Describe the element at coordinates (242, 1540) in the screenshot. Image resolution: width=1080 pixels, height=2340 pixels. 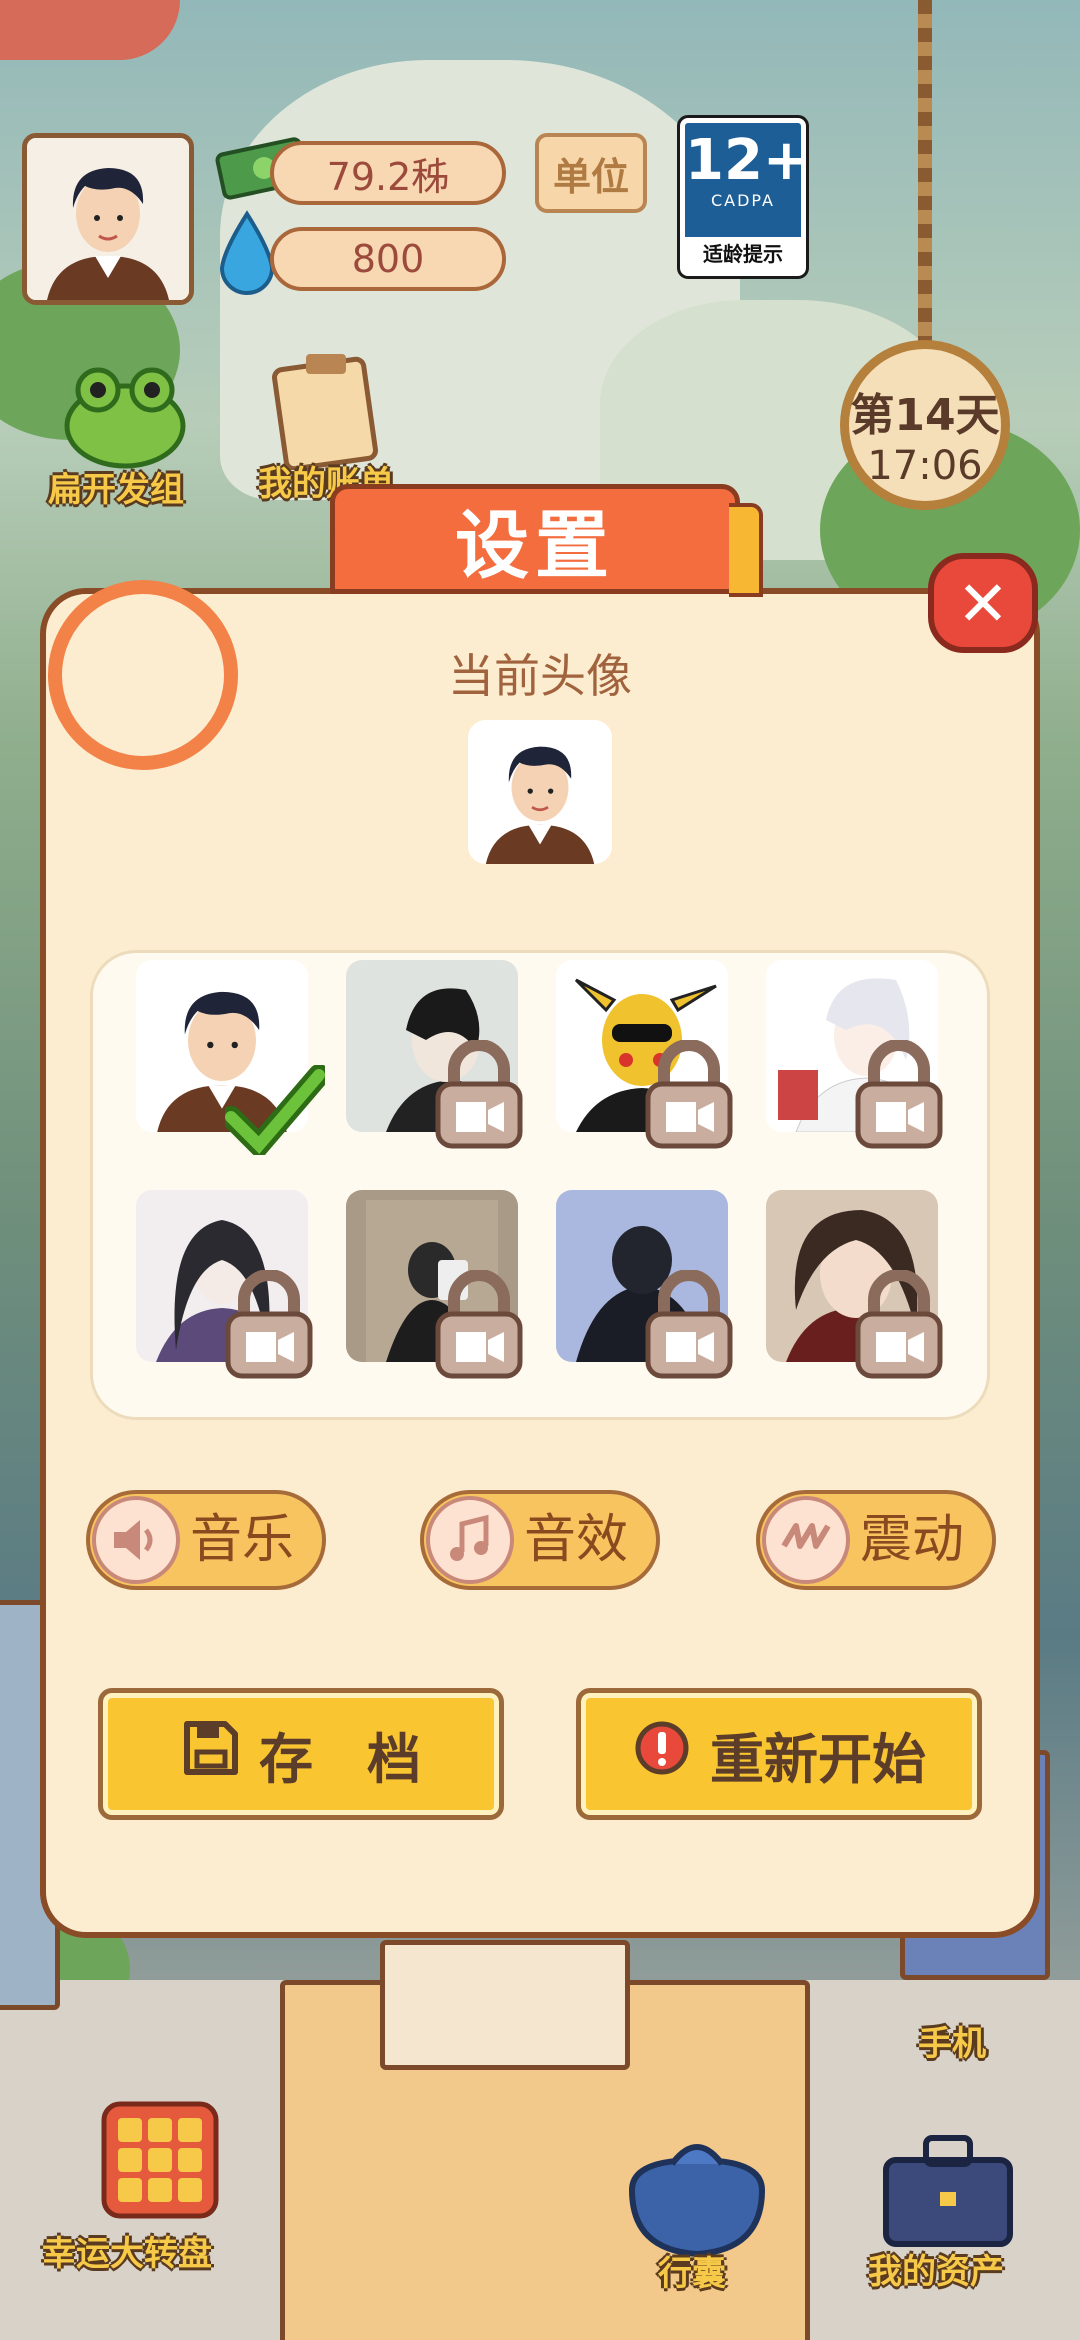
I see `music-label: 音乐` at that location.